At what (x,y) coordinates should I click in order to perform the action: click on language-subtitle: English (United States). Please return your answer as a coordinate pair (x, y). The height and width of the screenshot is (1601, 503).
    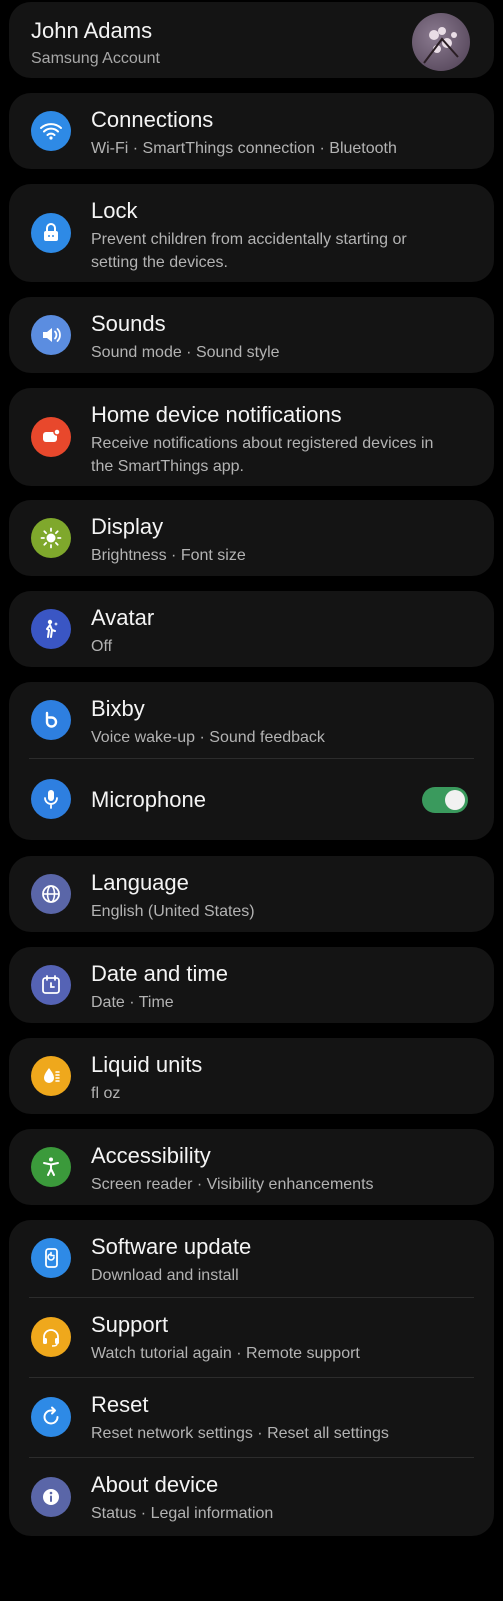
    Looking at the image, I should click on (173, 911).